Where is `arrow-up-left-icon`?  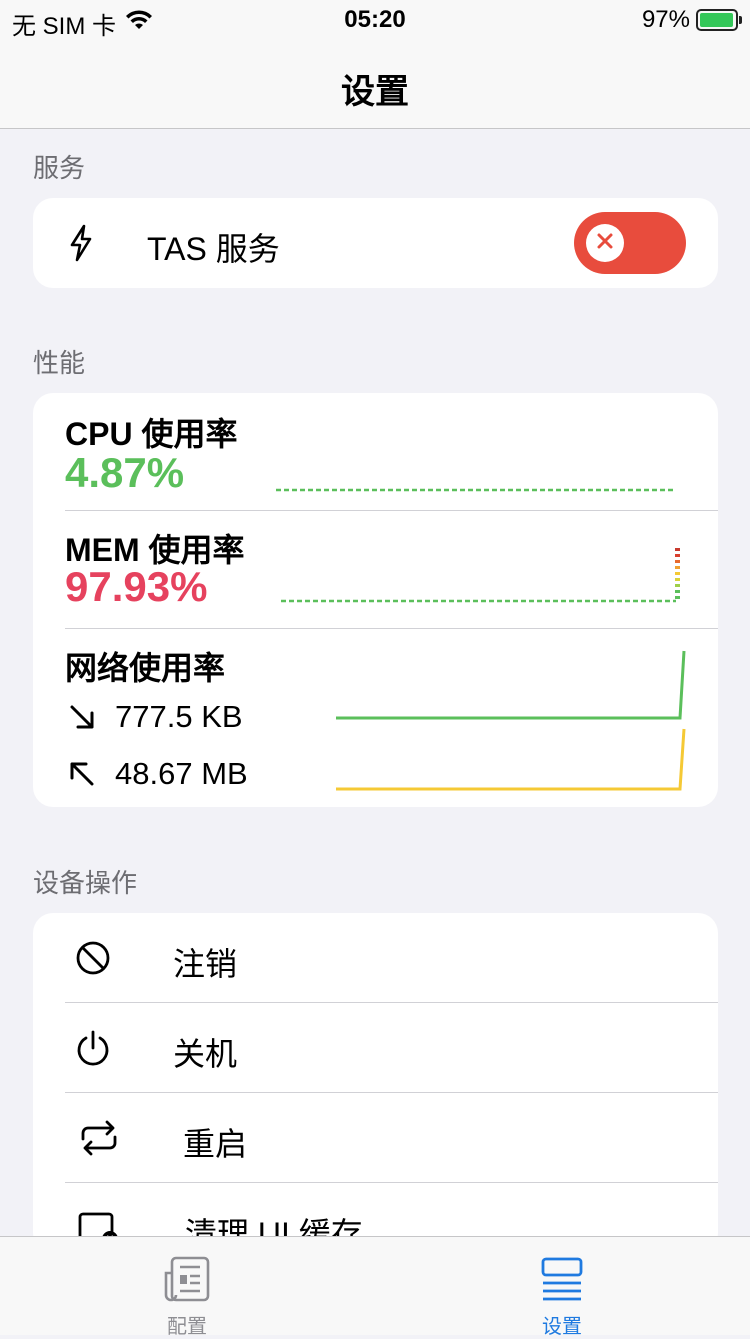 arrow-up-left-icon is located at coordinates (82, 774).